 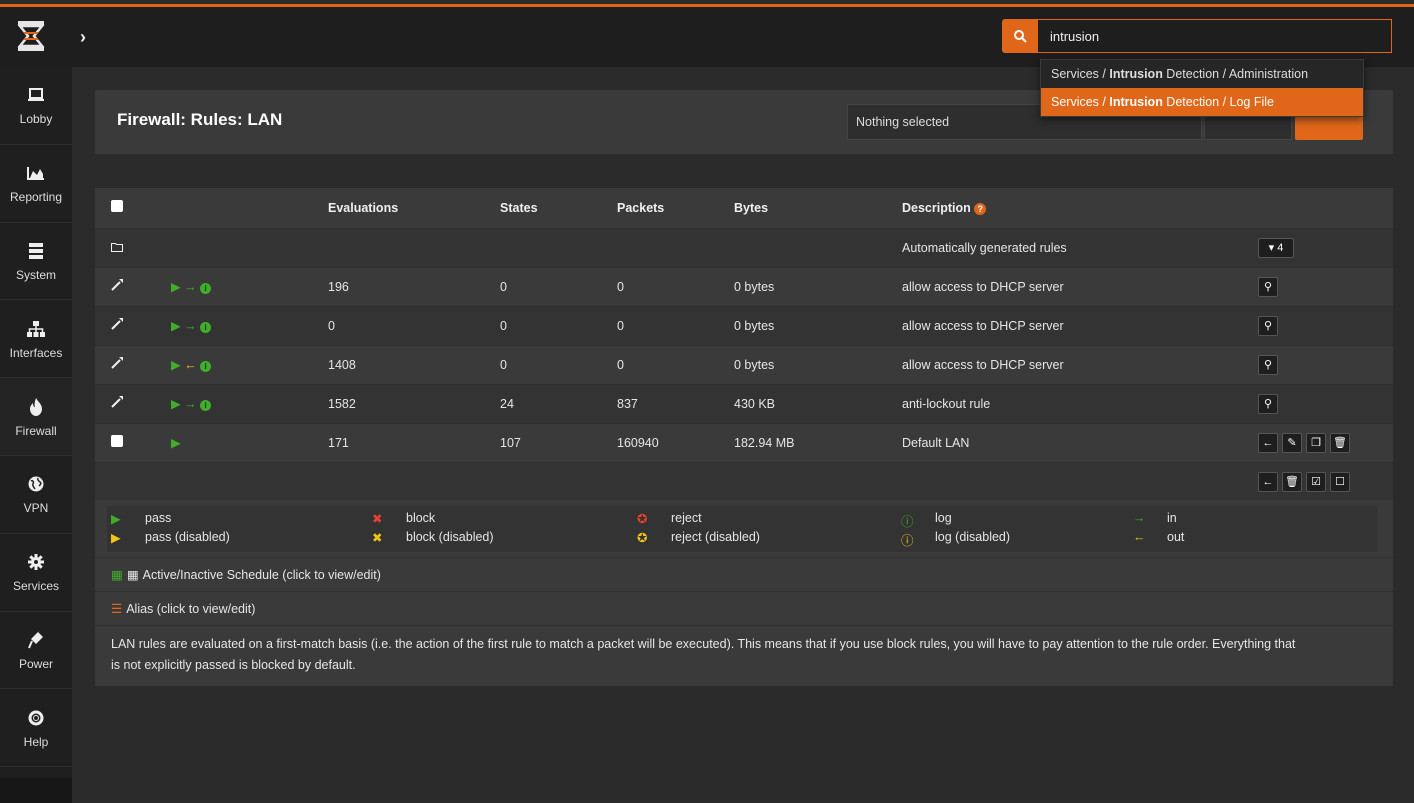 What do you see at coordinates (907, 522) in the screenshot?
I see `log-icon: ⓘ` at bounding box center [907, 522].